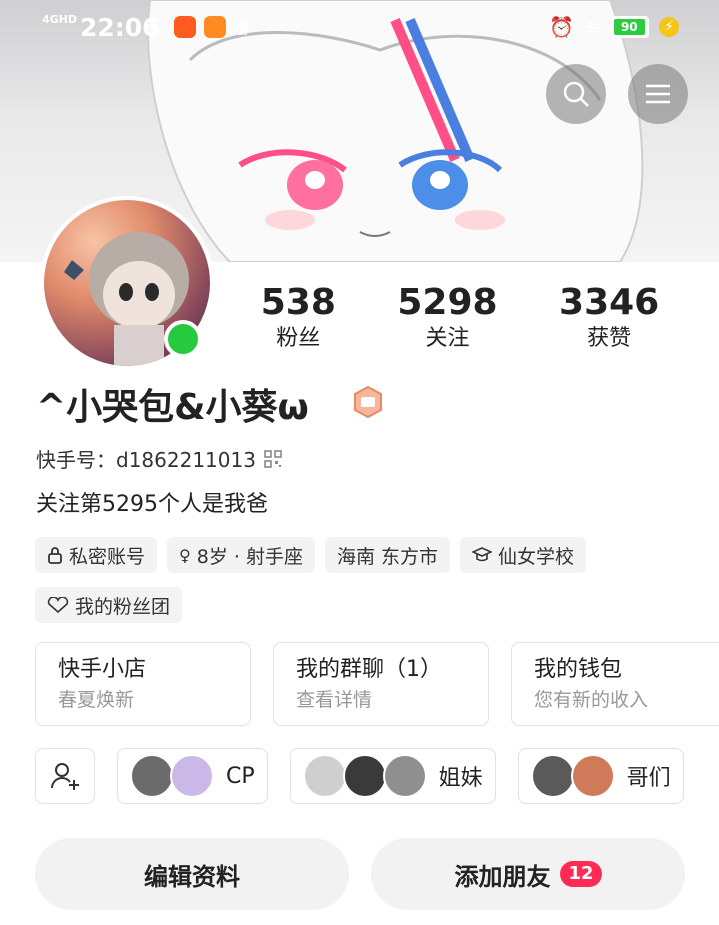  Describe the element at coordinates (334, 700) in the screenshot. I see `card-subtitle: 查看详情` at that location.